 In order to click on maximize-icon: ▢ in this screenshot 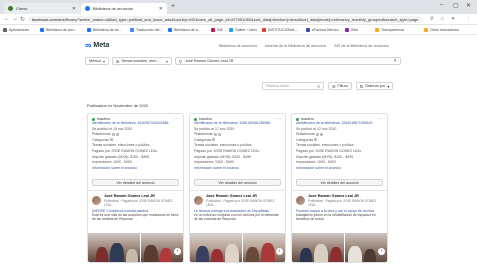, I will do `click(456, 5)`.